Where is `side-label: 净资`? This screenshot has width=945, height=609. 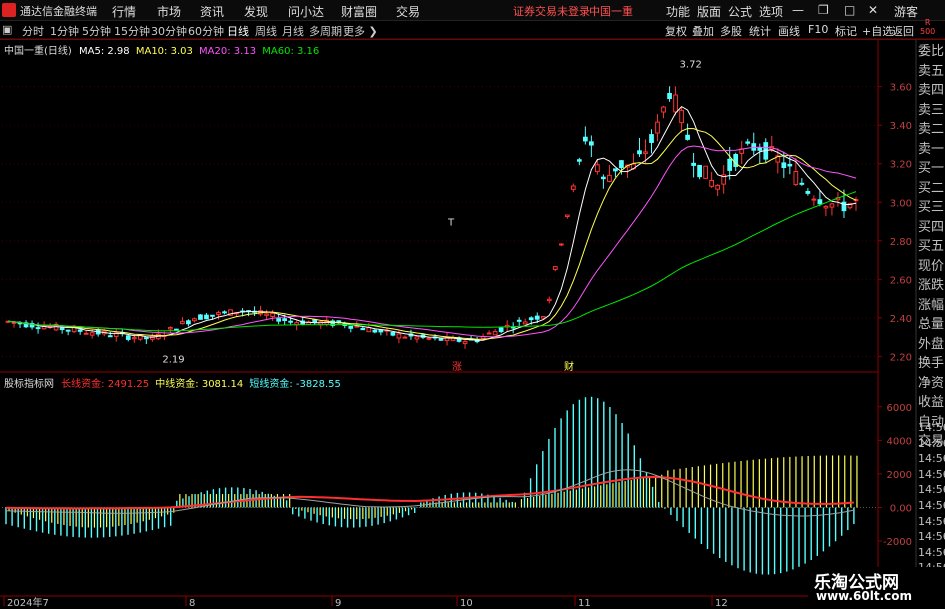 side-label: 净资 is located at coordinates (931, 384).